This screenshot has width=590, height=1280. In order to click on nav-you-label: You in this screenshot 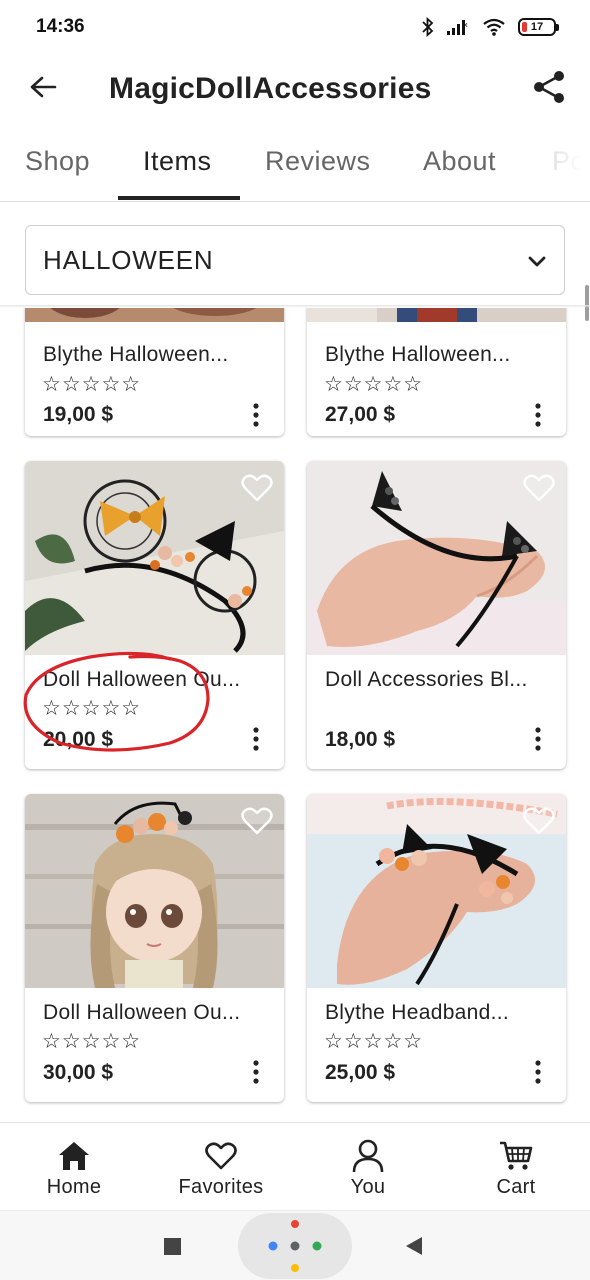, I will do `click(368, 1187)`.